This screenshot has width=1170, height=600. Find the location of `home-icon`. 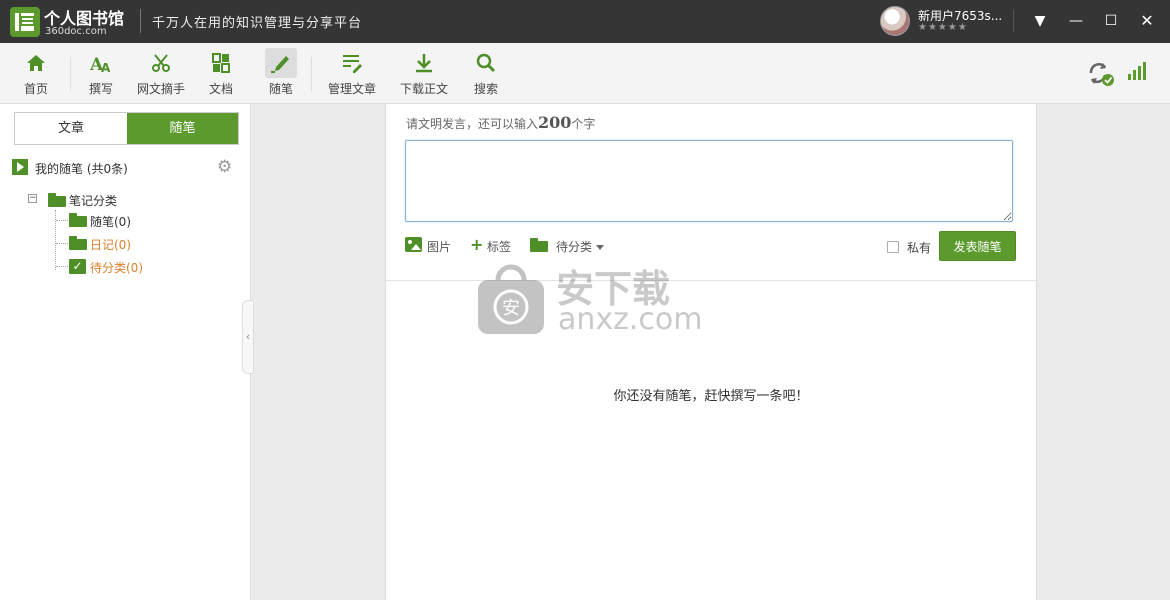

home-icon is located at coordinates (36, 63).